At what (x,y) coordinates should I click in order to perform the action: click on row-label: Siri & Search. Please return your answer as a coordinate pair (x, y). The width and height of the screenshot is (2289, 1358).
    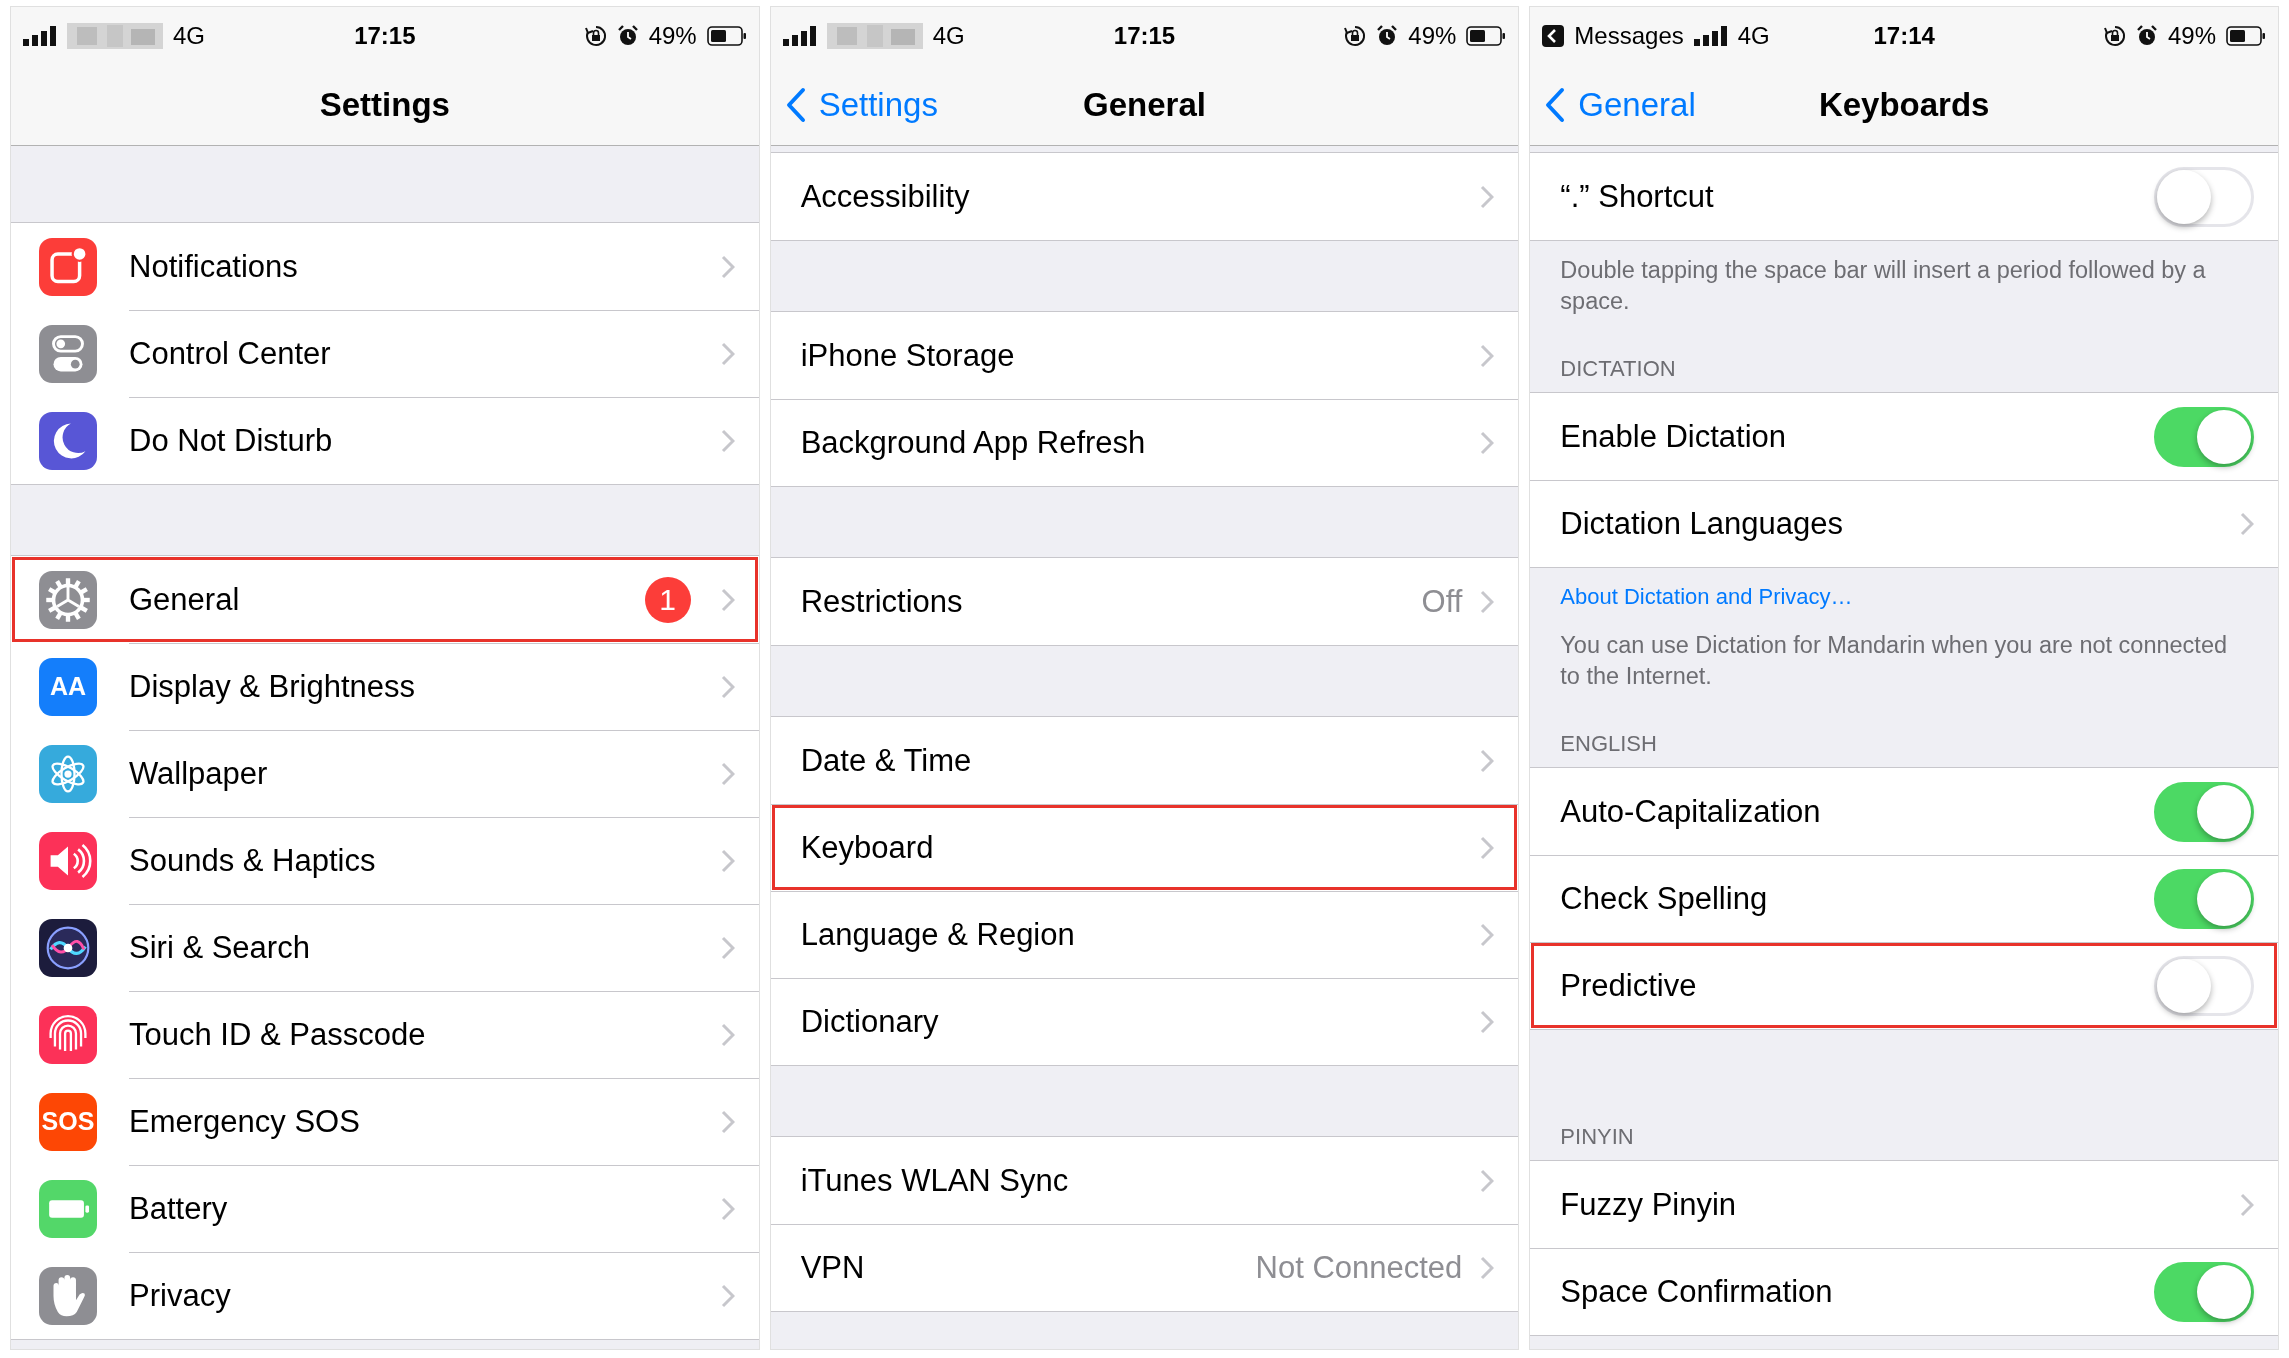
    Looking at the image, I should click on (220, 948).